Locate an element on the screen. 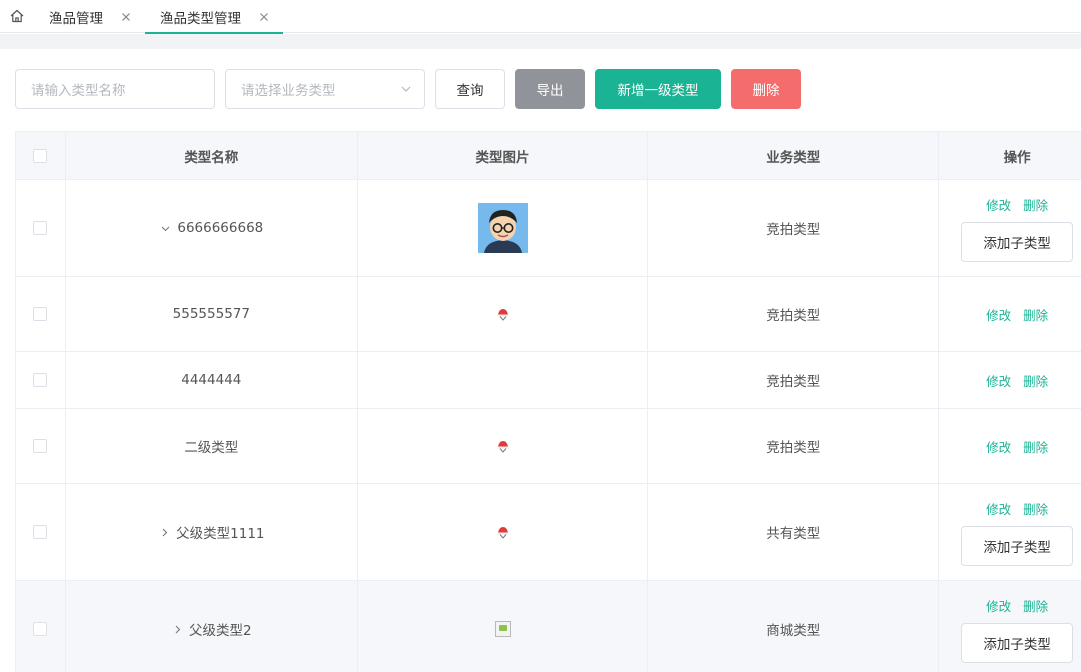 The image size is (1081, 672). business-type: 商城类型 is located at coordinates (794, 626).